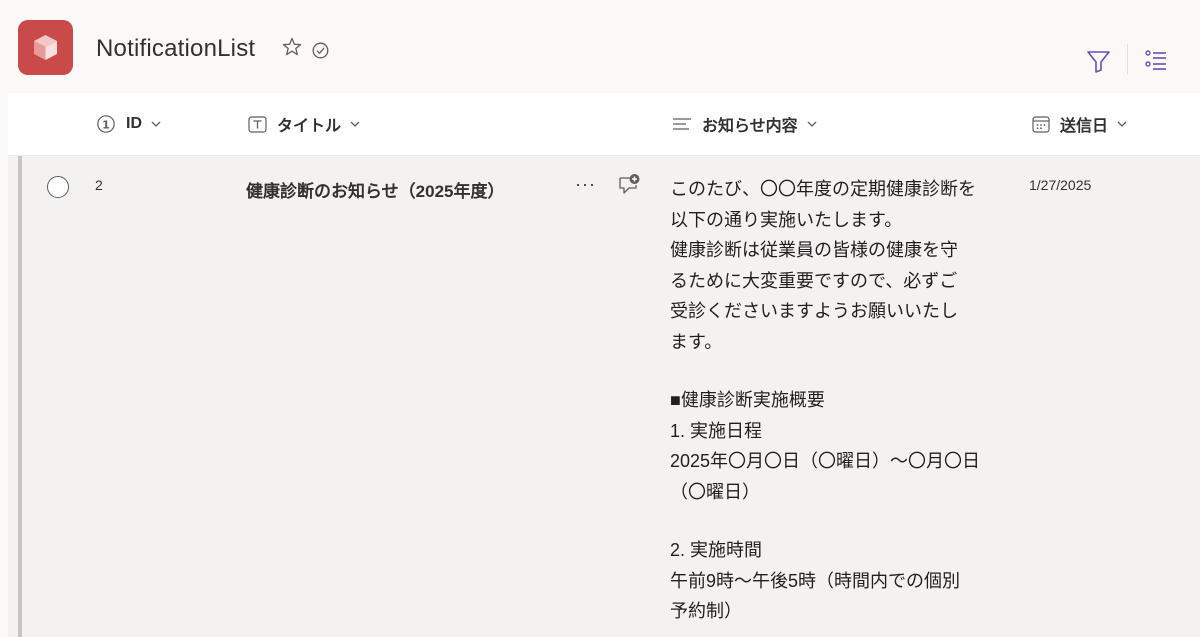  I want to click on column-header-send-date: 送信日, so click(1079, 124).